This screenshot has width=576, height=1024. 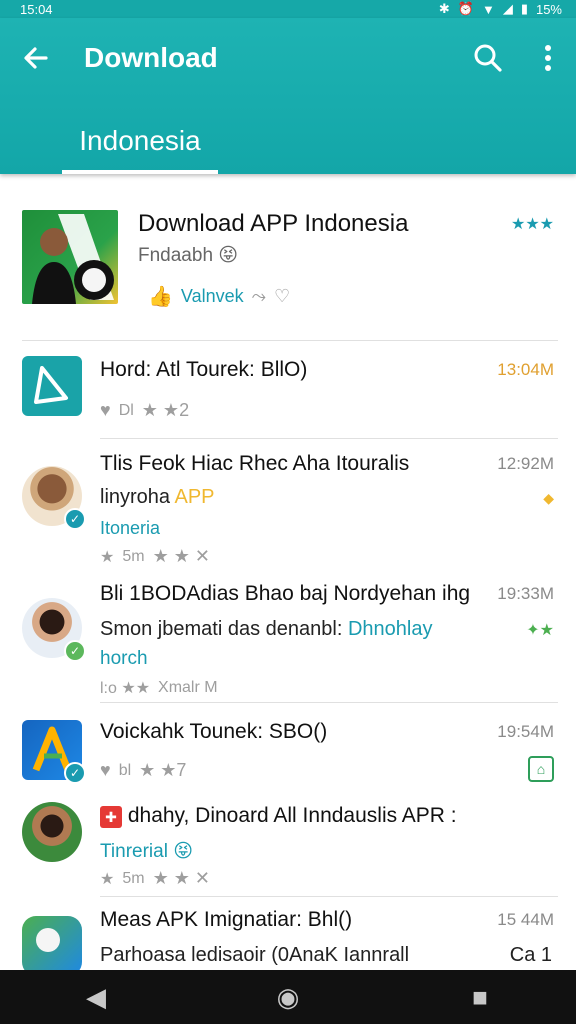 What do you see at coordinates (548, 498) in the screenshot?
I see `flag-icon: ◆` at bounding box center [548, 498].